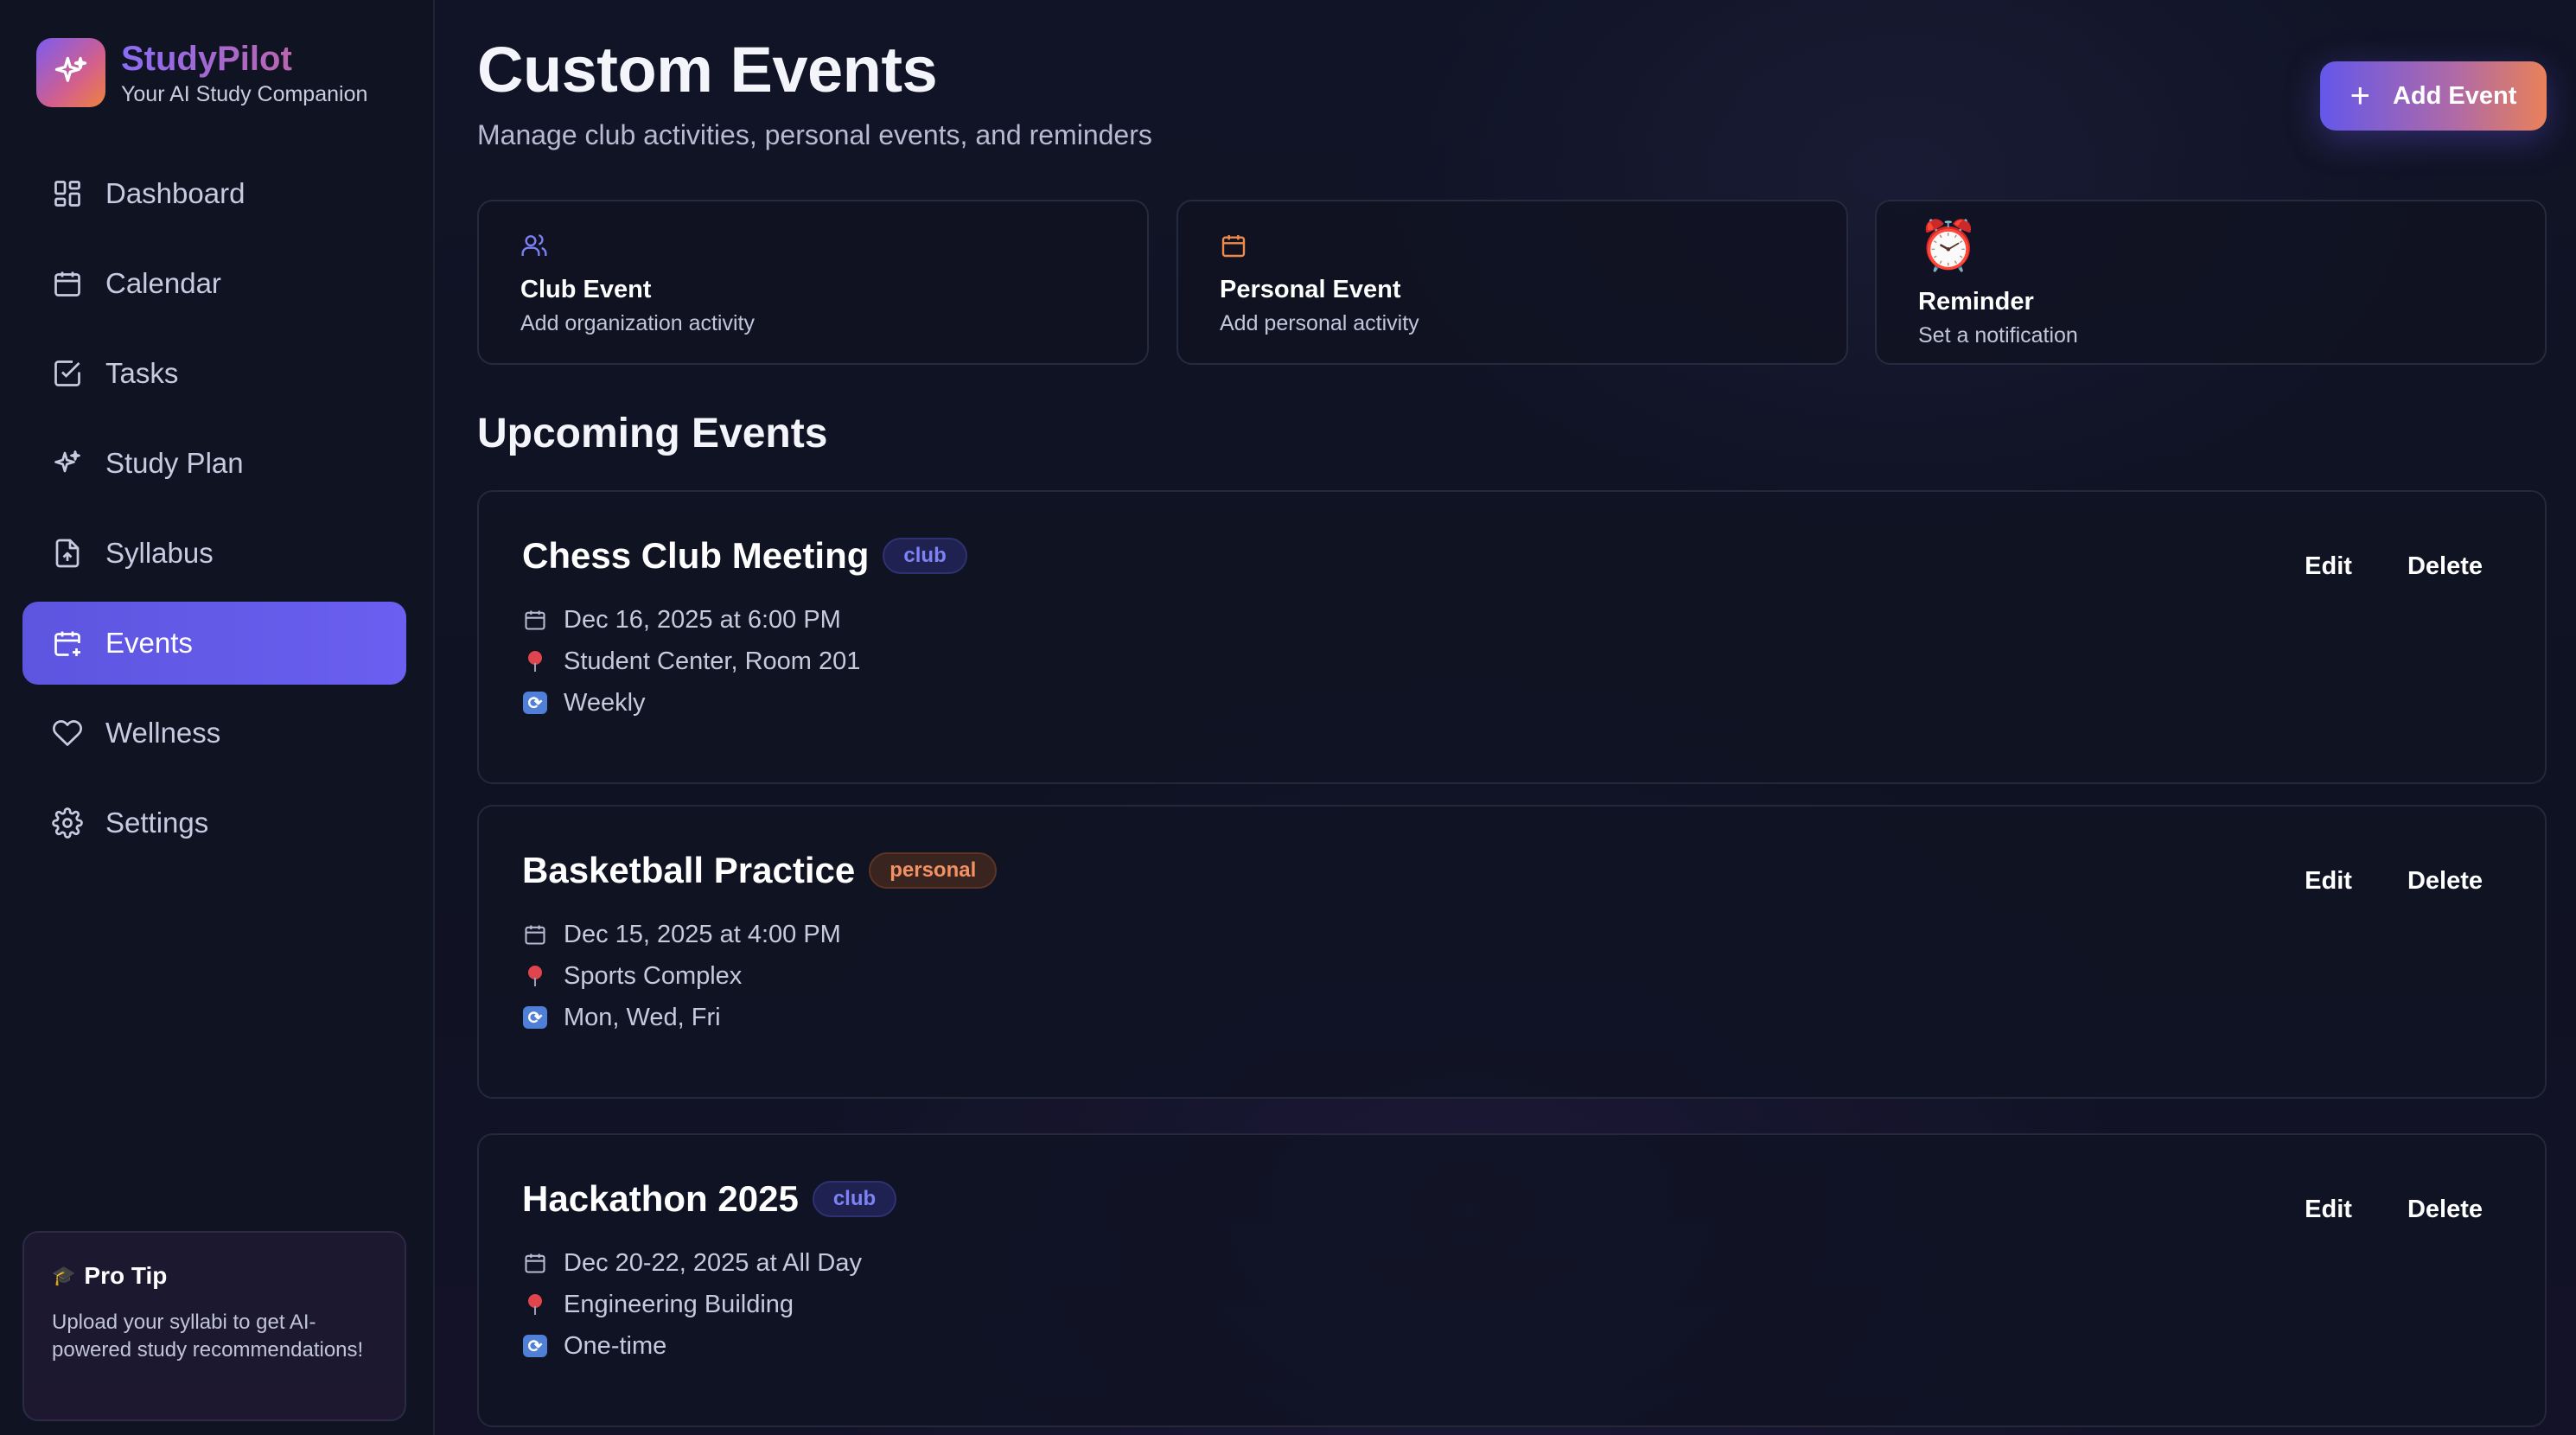 Image resolution: width=2576 pixels, height=1435 pixels. Describe the element at coordinates (1948, 245) in the screenshot. I see `alarm-clock-icon: ⏰` at that location.